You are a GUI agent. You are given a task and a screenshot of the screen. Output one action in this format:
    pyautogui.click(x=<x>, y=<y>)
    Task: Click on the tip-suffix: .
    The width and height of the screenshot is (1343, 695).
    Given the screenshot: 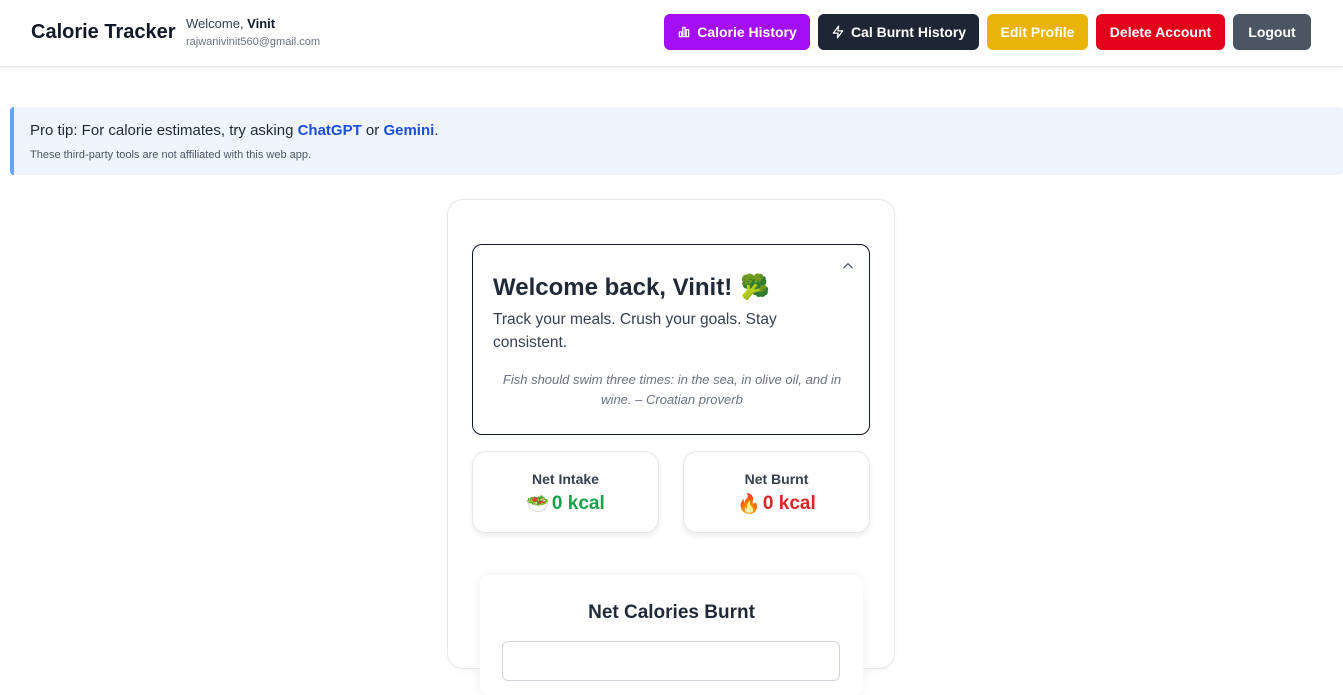 What is the action you would take?
    pyautogui.click(x=436, y=130)
    